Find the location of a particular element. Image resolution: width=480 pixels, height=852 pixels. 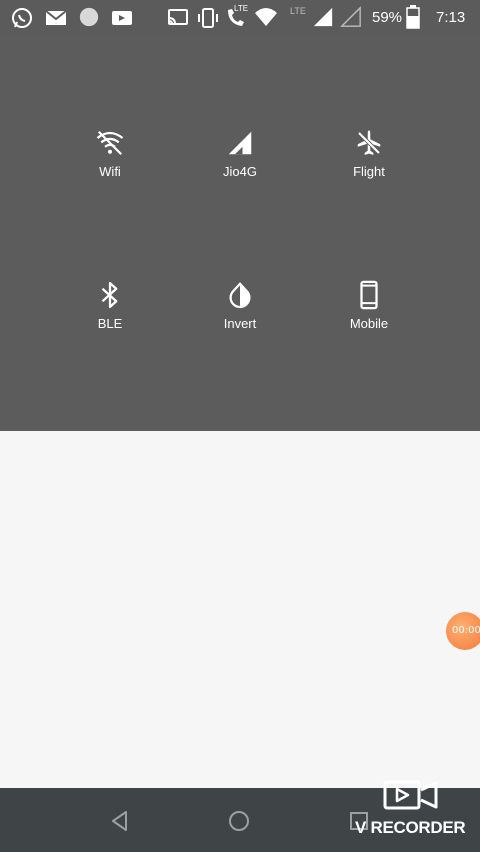

tile-label: Wifi is located at coordinates (110, 171).